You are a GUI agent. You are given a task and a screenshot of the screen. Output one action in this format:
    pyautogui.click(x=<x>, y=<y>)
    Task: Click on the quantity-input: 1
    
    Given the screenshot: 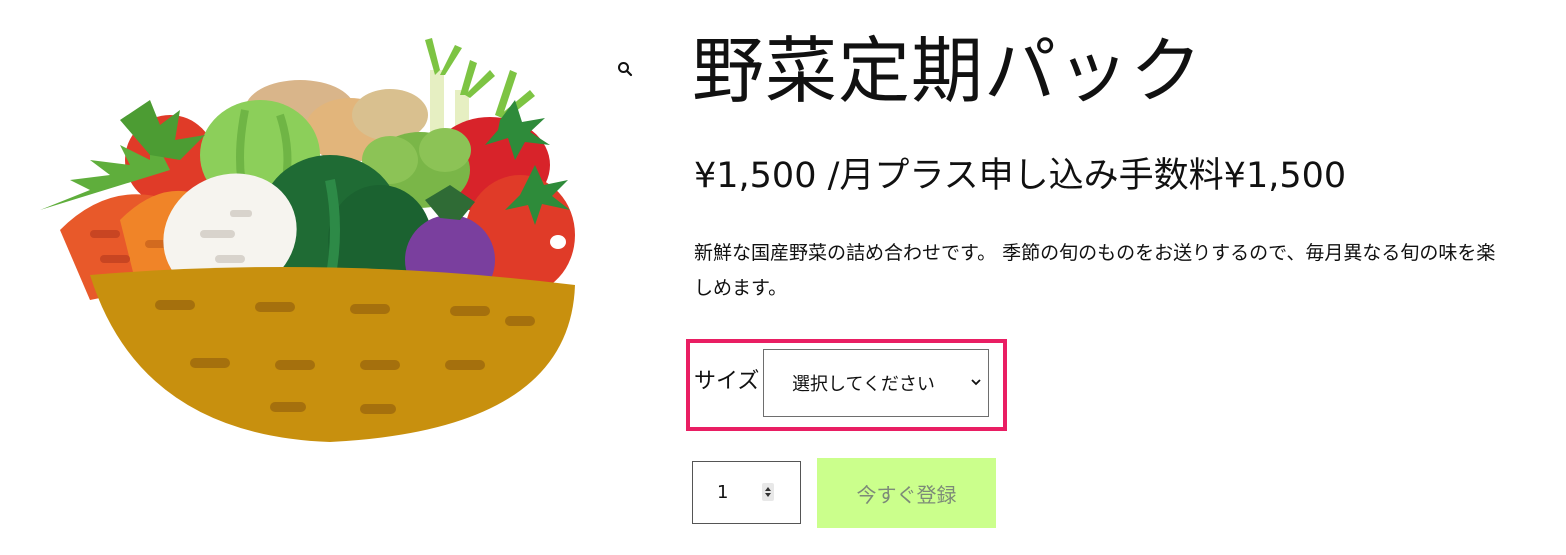 What is the action you would take?
    pyautogui.click(x=746, y=492)
    